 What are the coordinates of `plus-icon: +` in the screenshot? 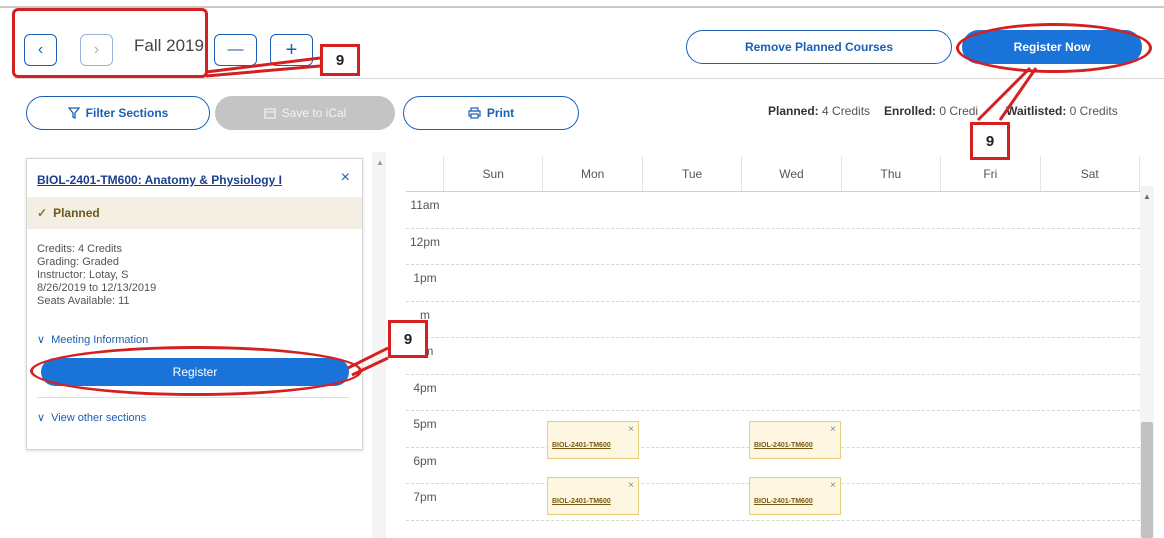 It's located at (291, 49).